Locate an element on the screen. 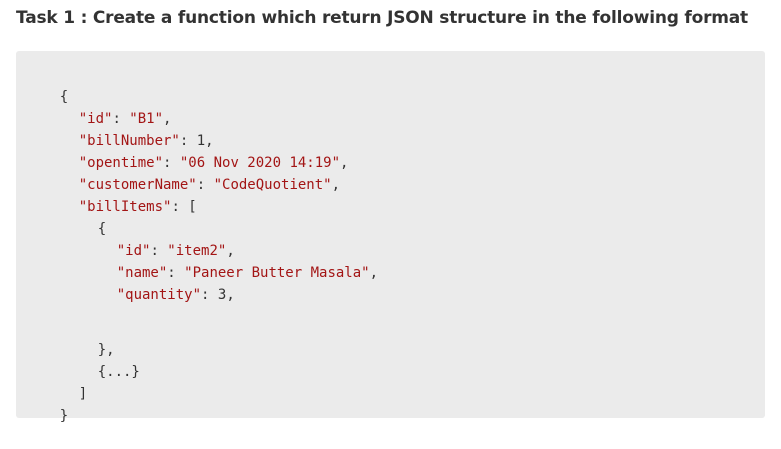  code-line-billnumber: "billNumber": 1, is located at coordinates (129, 128).